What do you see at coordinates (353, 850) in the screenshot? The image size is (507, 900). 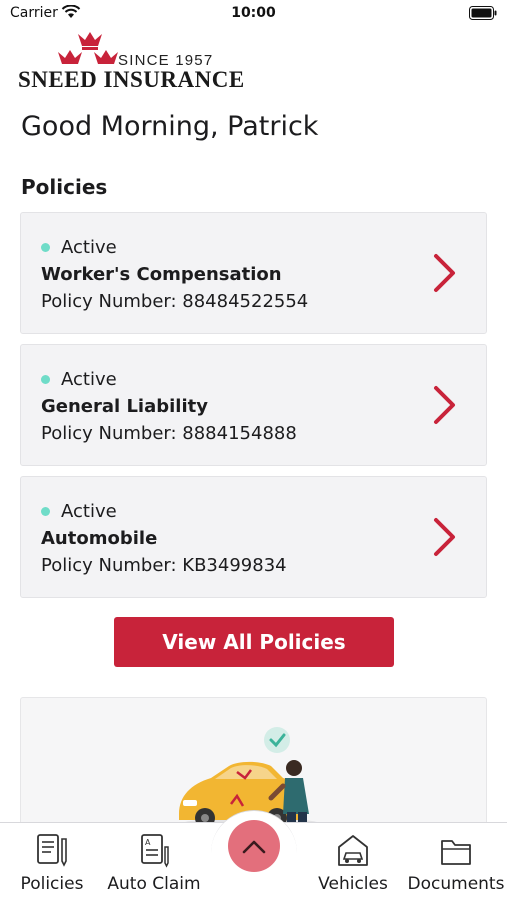 I see `garage-car-icon` at bounding box center [353, 850].